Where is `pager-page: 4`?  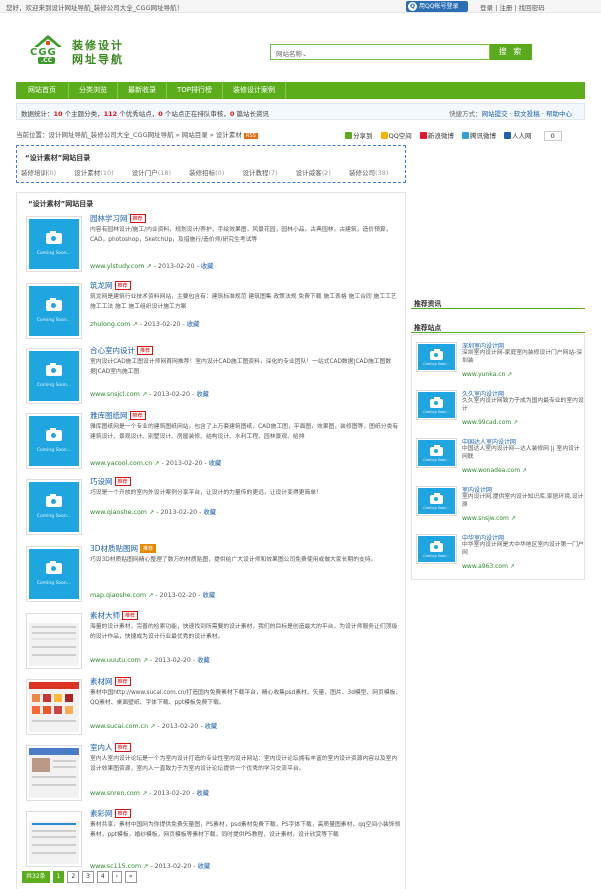
pager-page: 4 is located at coordinates (102, 877).